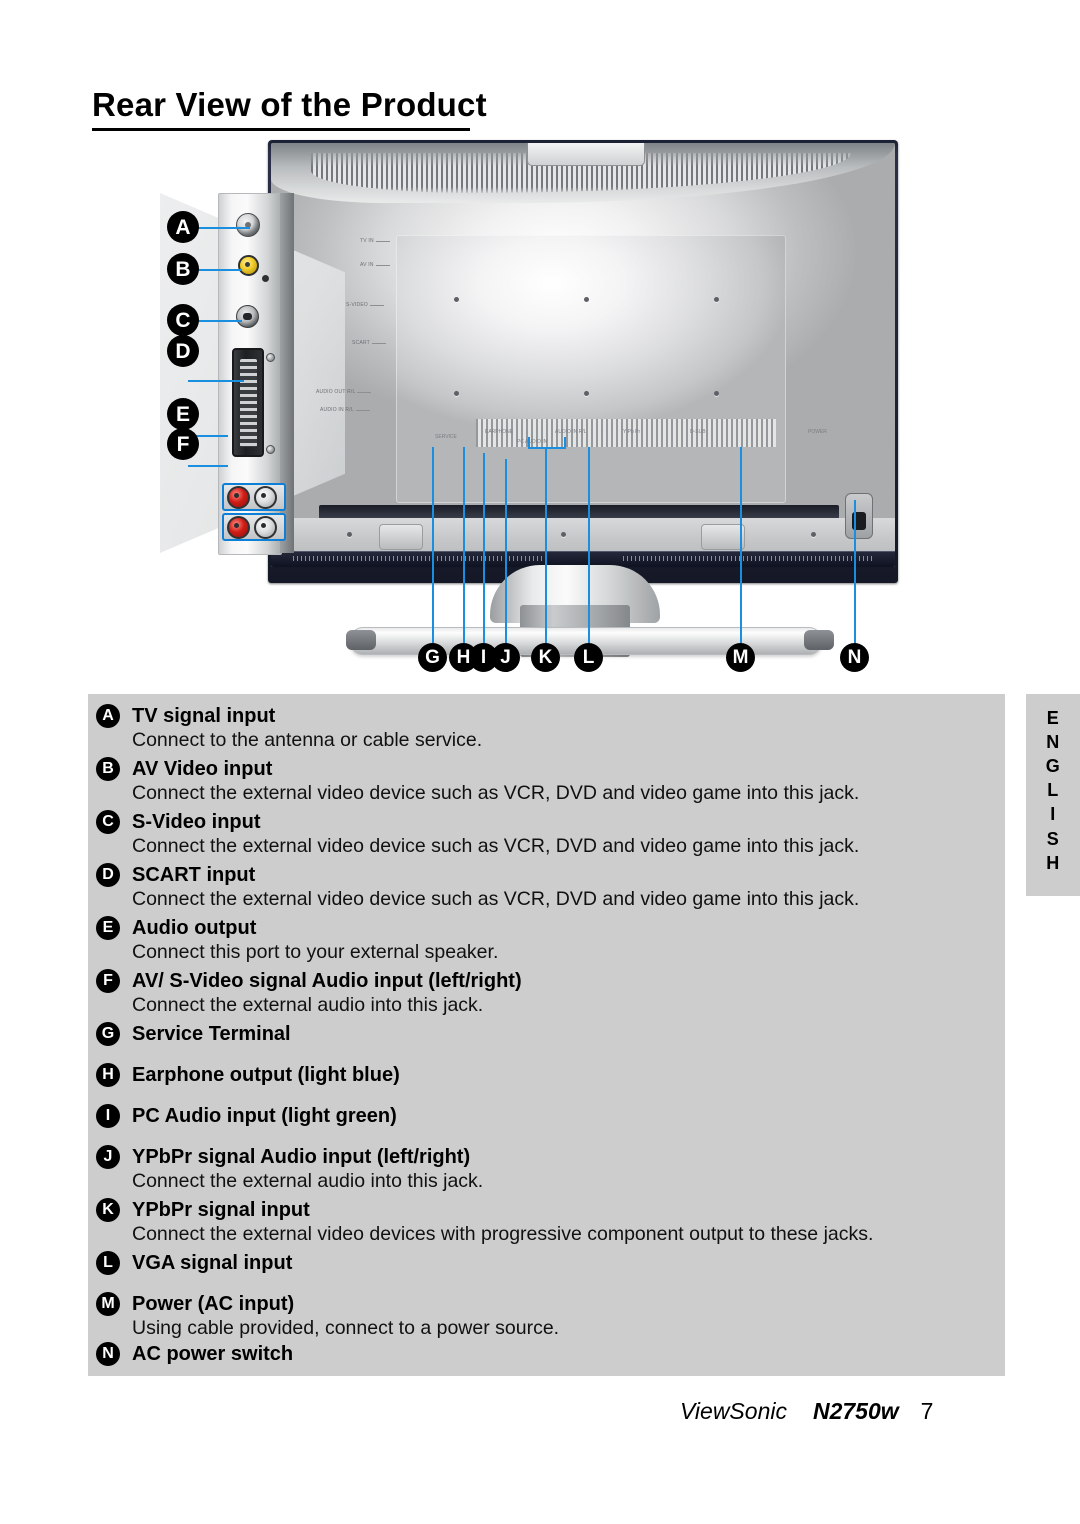 This screenshot has height=1524, width=1080. Describe the element at coordinates (740, 657) in the screenshot. I see `callout-badge-m: M` at that location.